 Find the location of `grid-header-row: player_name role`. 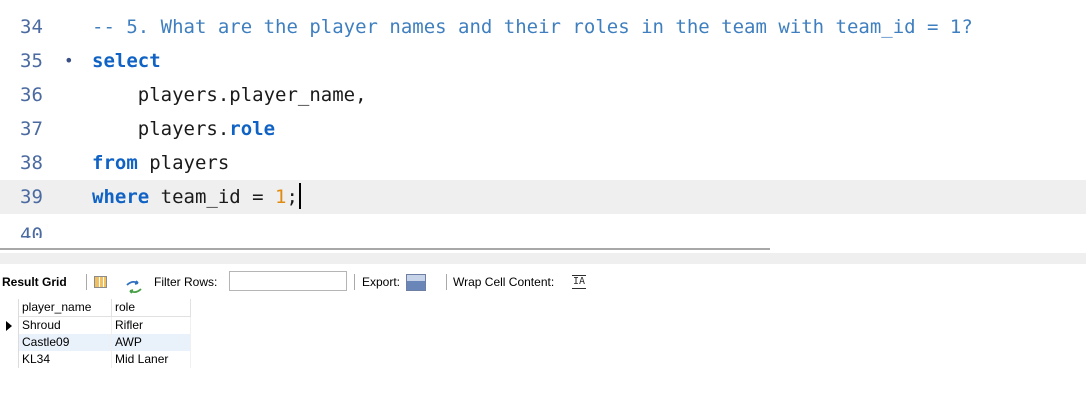

grid-header-row: player_name role is located at coordinates (95, 308).